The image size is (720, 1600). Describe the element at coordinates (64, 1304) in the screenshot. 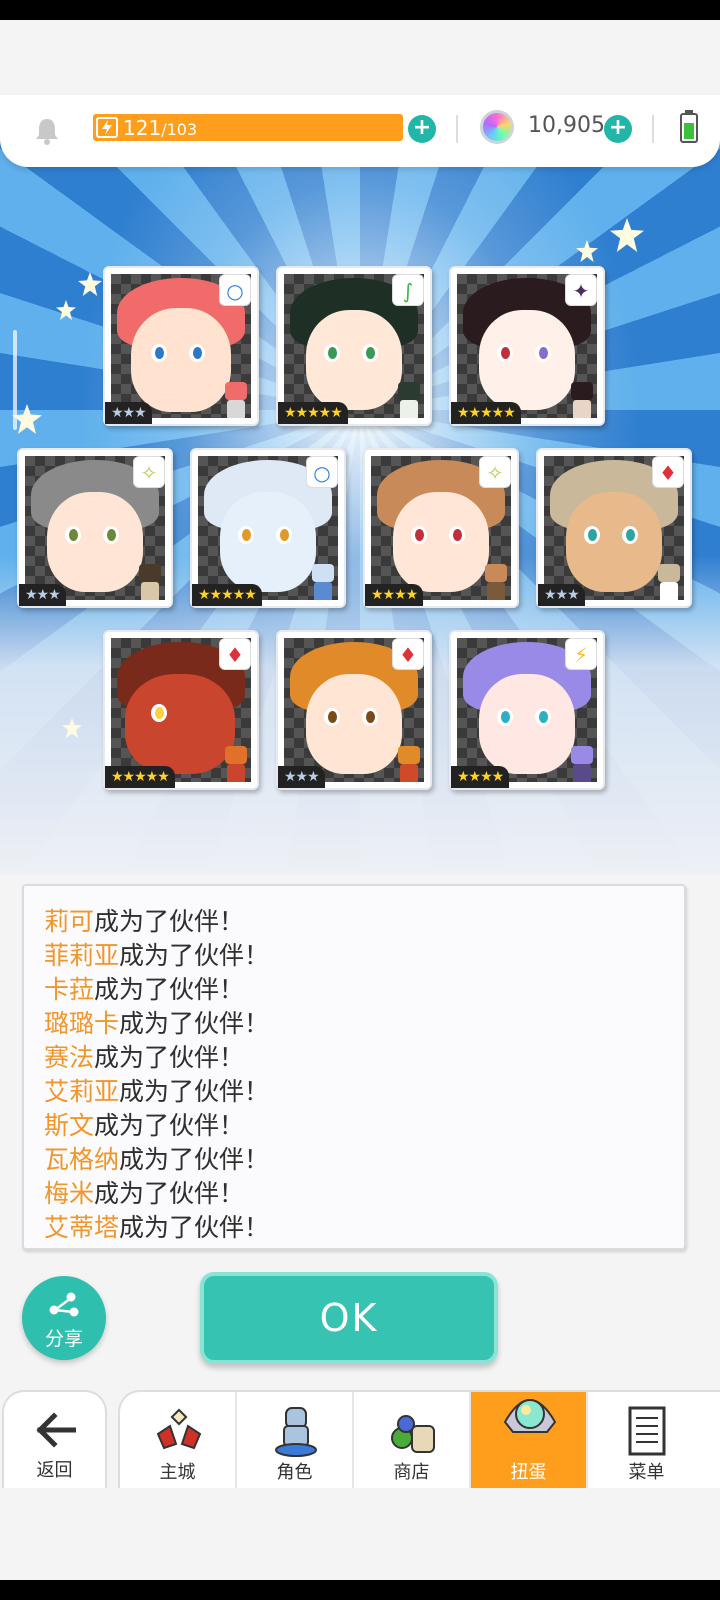

I see `share-icon` at that location.